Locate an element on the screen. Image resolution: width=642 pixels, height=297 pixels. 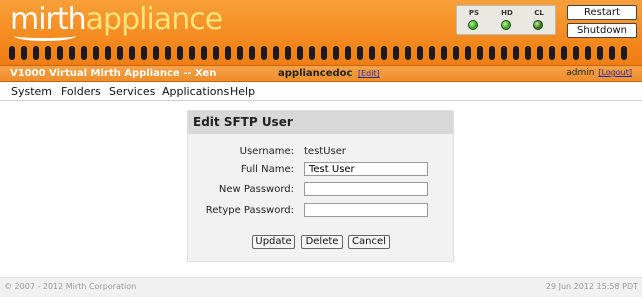
full-name-label: Full Name: is located at coordinates (267, 169).